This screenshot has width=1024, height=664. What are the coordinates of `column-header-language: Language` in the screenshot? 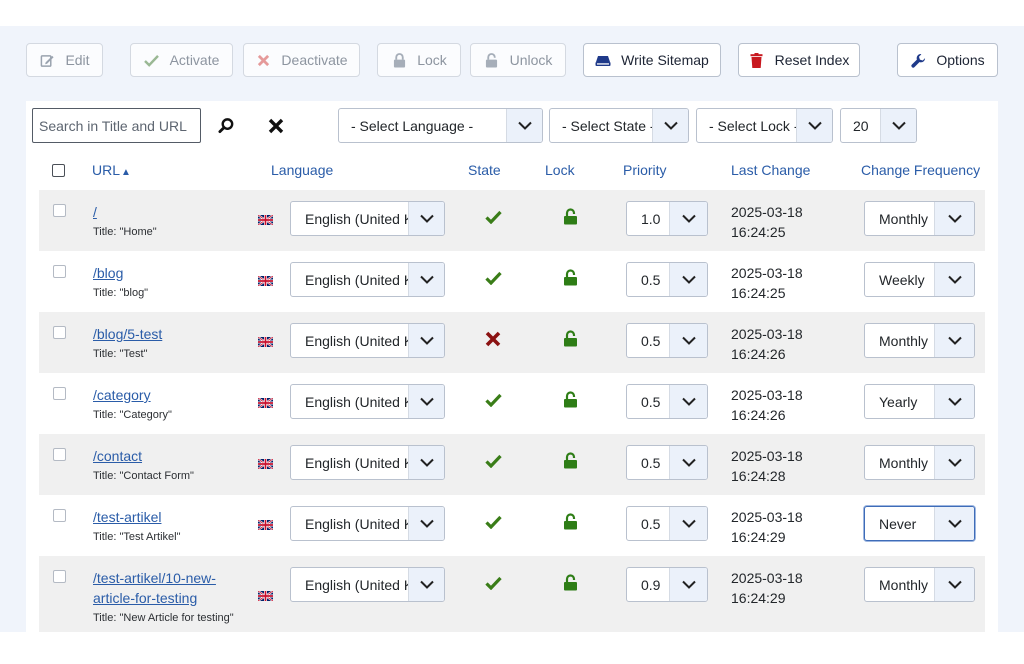 It's located at (302, 170).